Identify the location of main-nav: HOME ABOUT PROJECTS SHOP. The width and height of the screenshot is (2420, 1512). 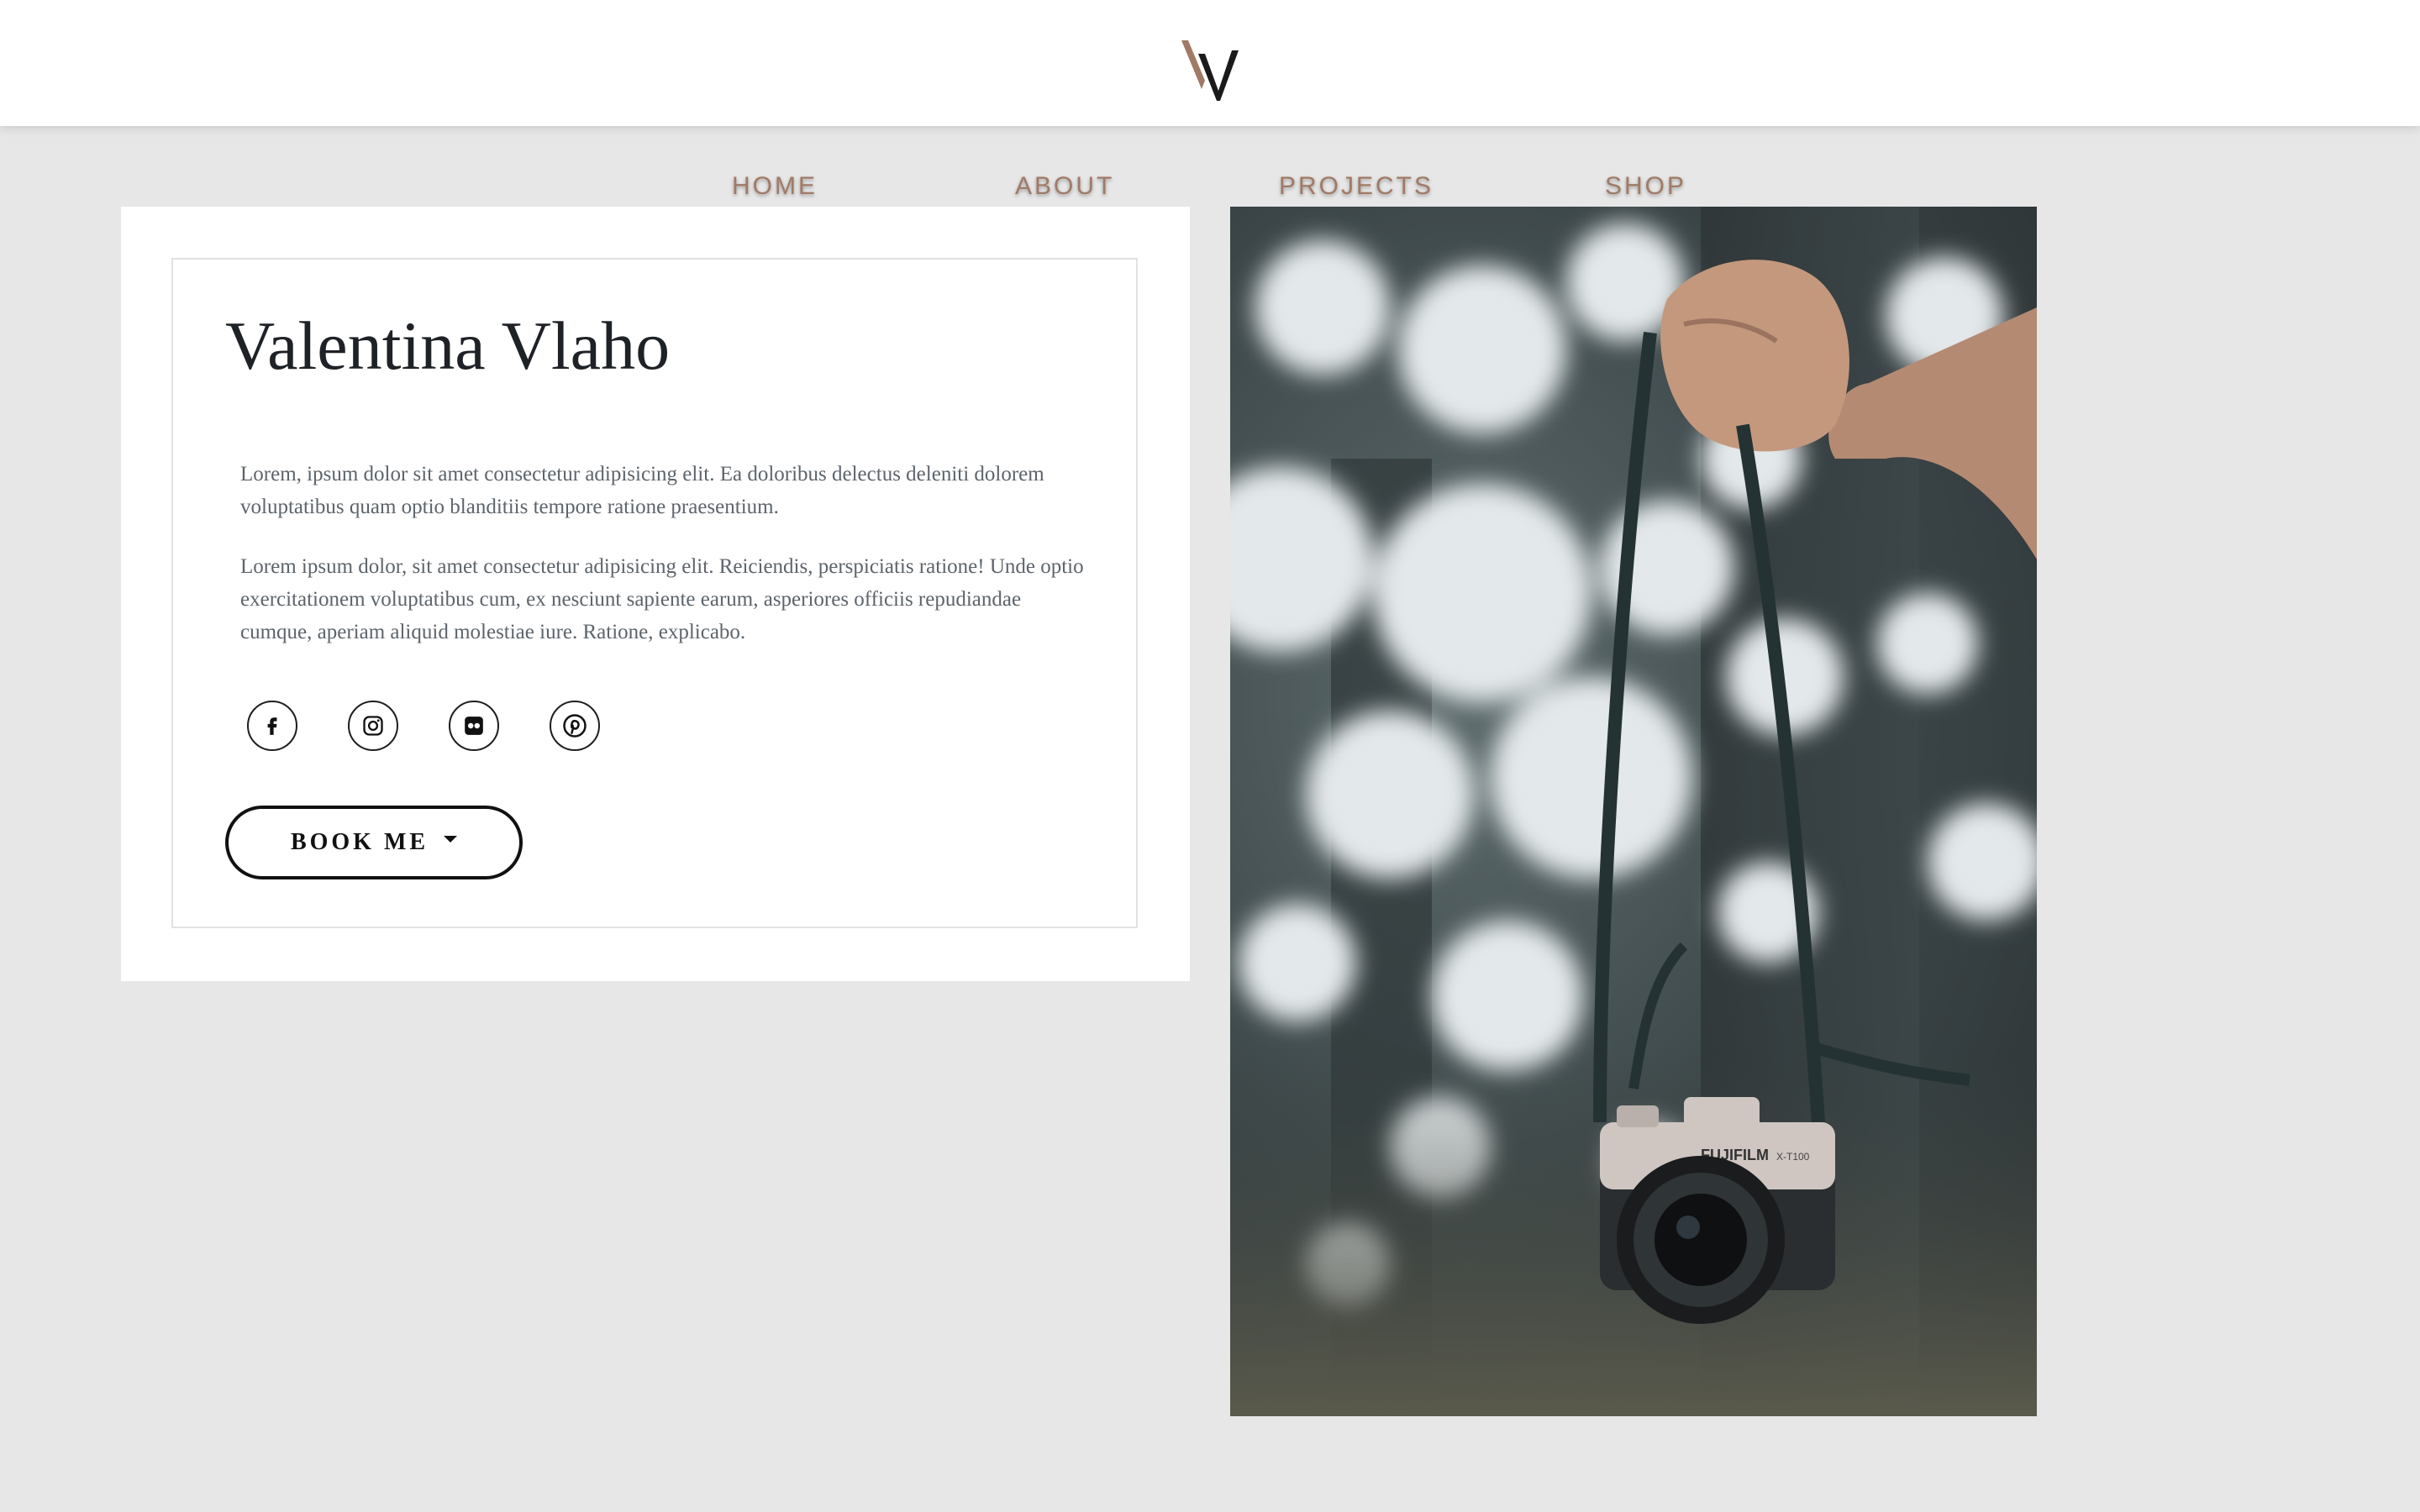
(1210, 168).